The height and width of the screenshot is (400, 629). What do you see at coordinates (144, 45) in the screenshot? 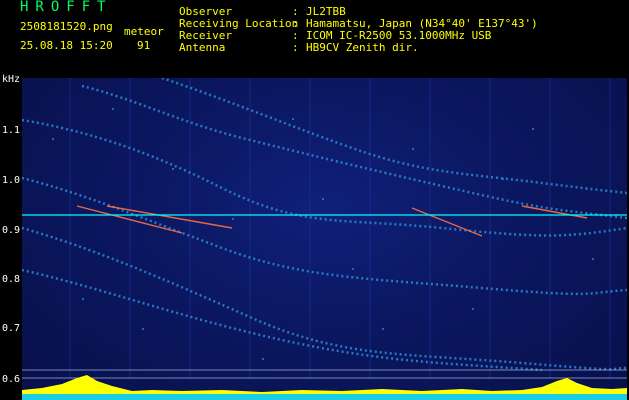
I see `detection-count: 91` at bounding box center [144, 45].